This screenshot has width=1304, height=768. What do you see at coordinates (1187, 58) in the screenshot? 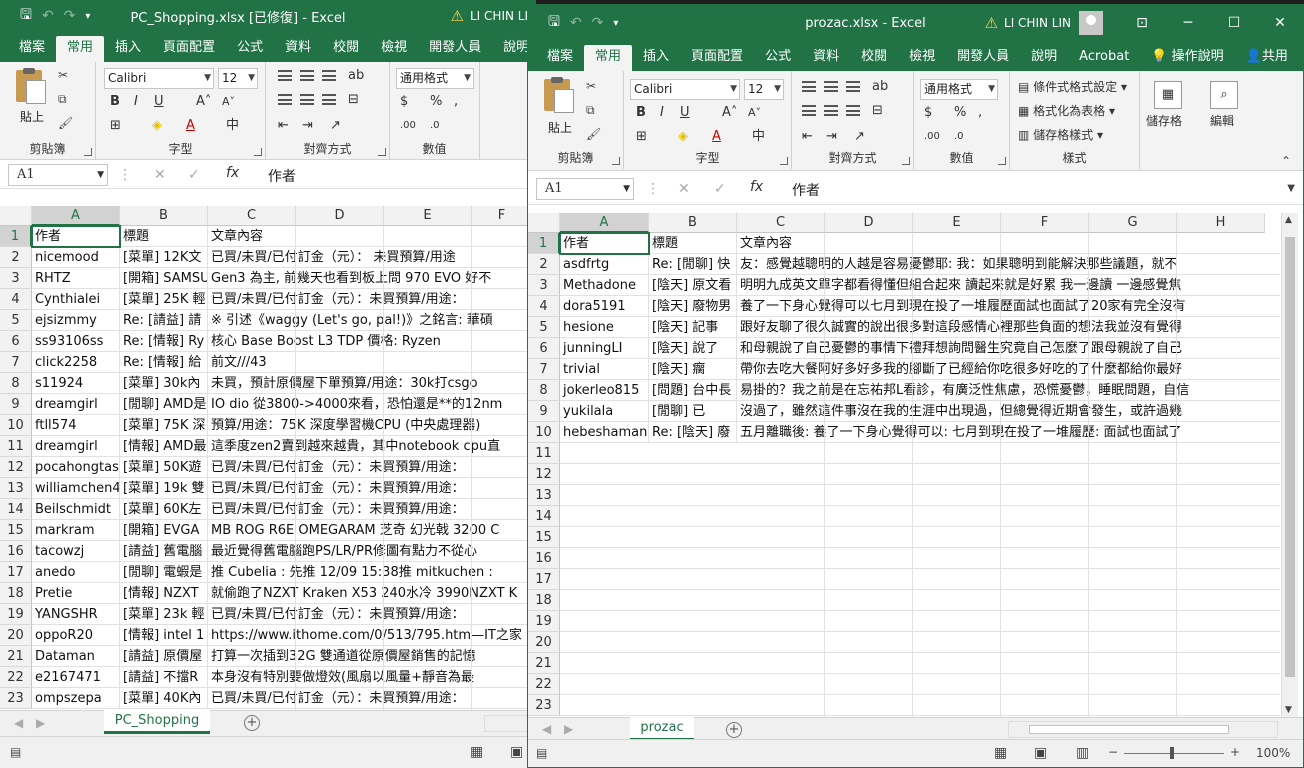
I see `tell-me-search: 💡 操作說明` at bounding box center [1187, 58].